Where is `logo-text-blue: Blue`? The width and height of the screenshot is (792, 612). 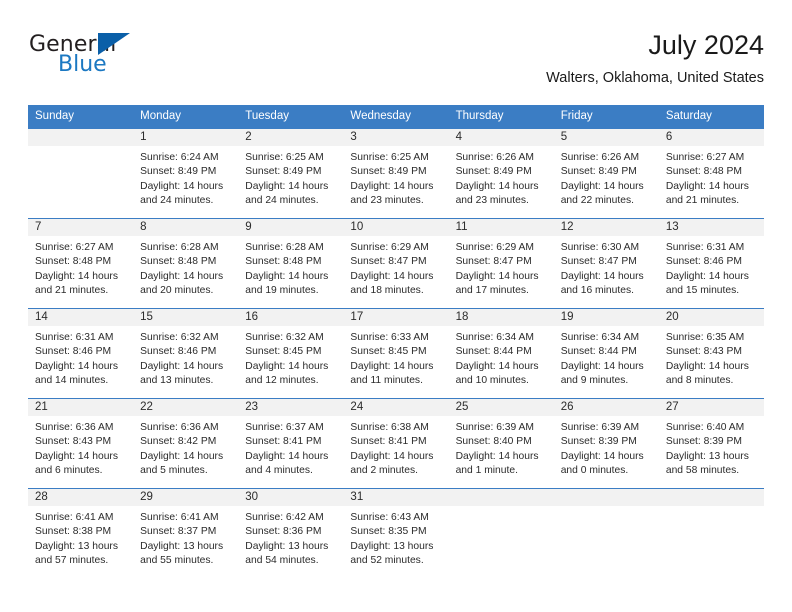
logo-text-blue: Blue is located at coordinates (82, 64).